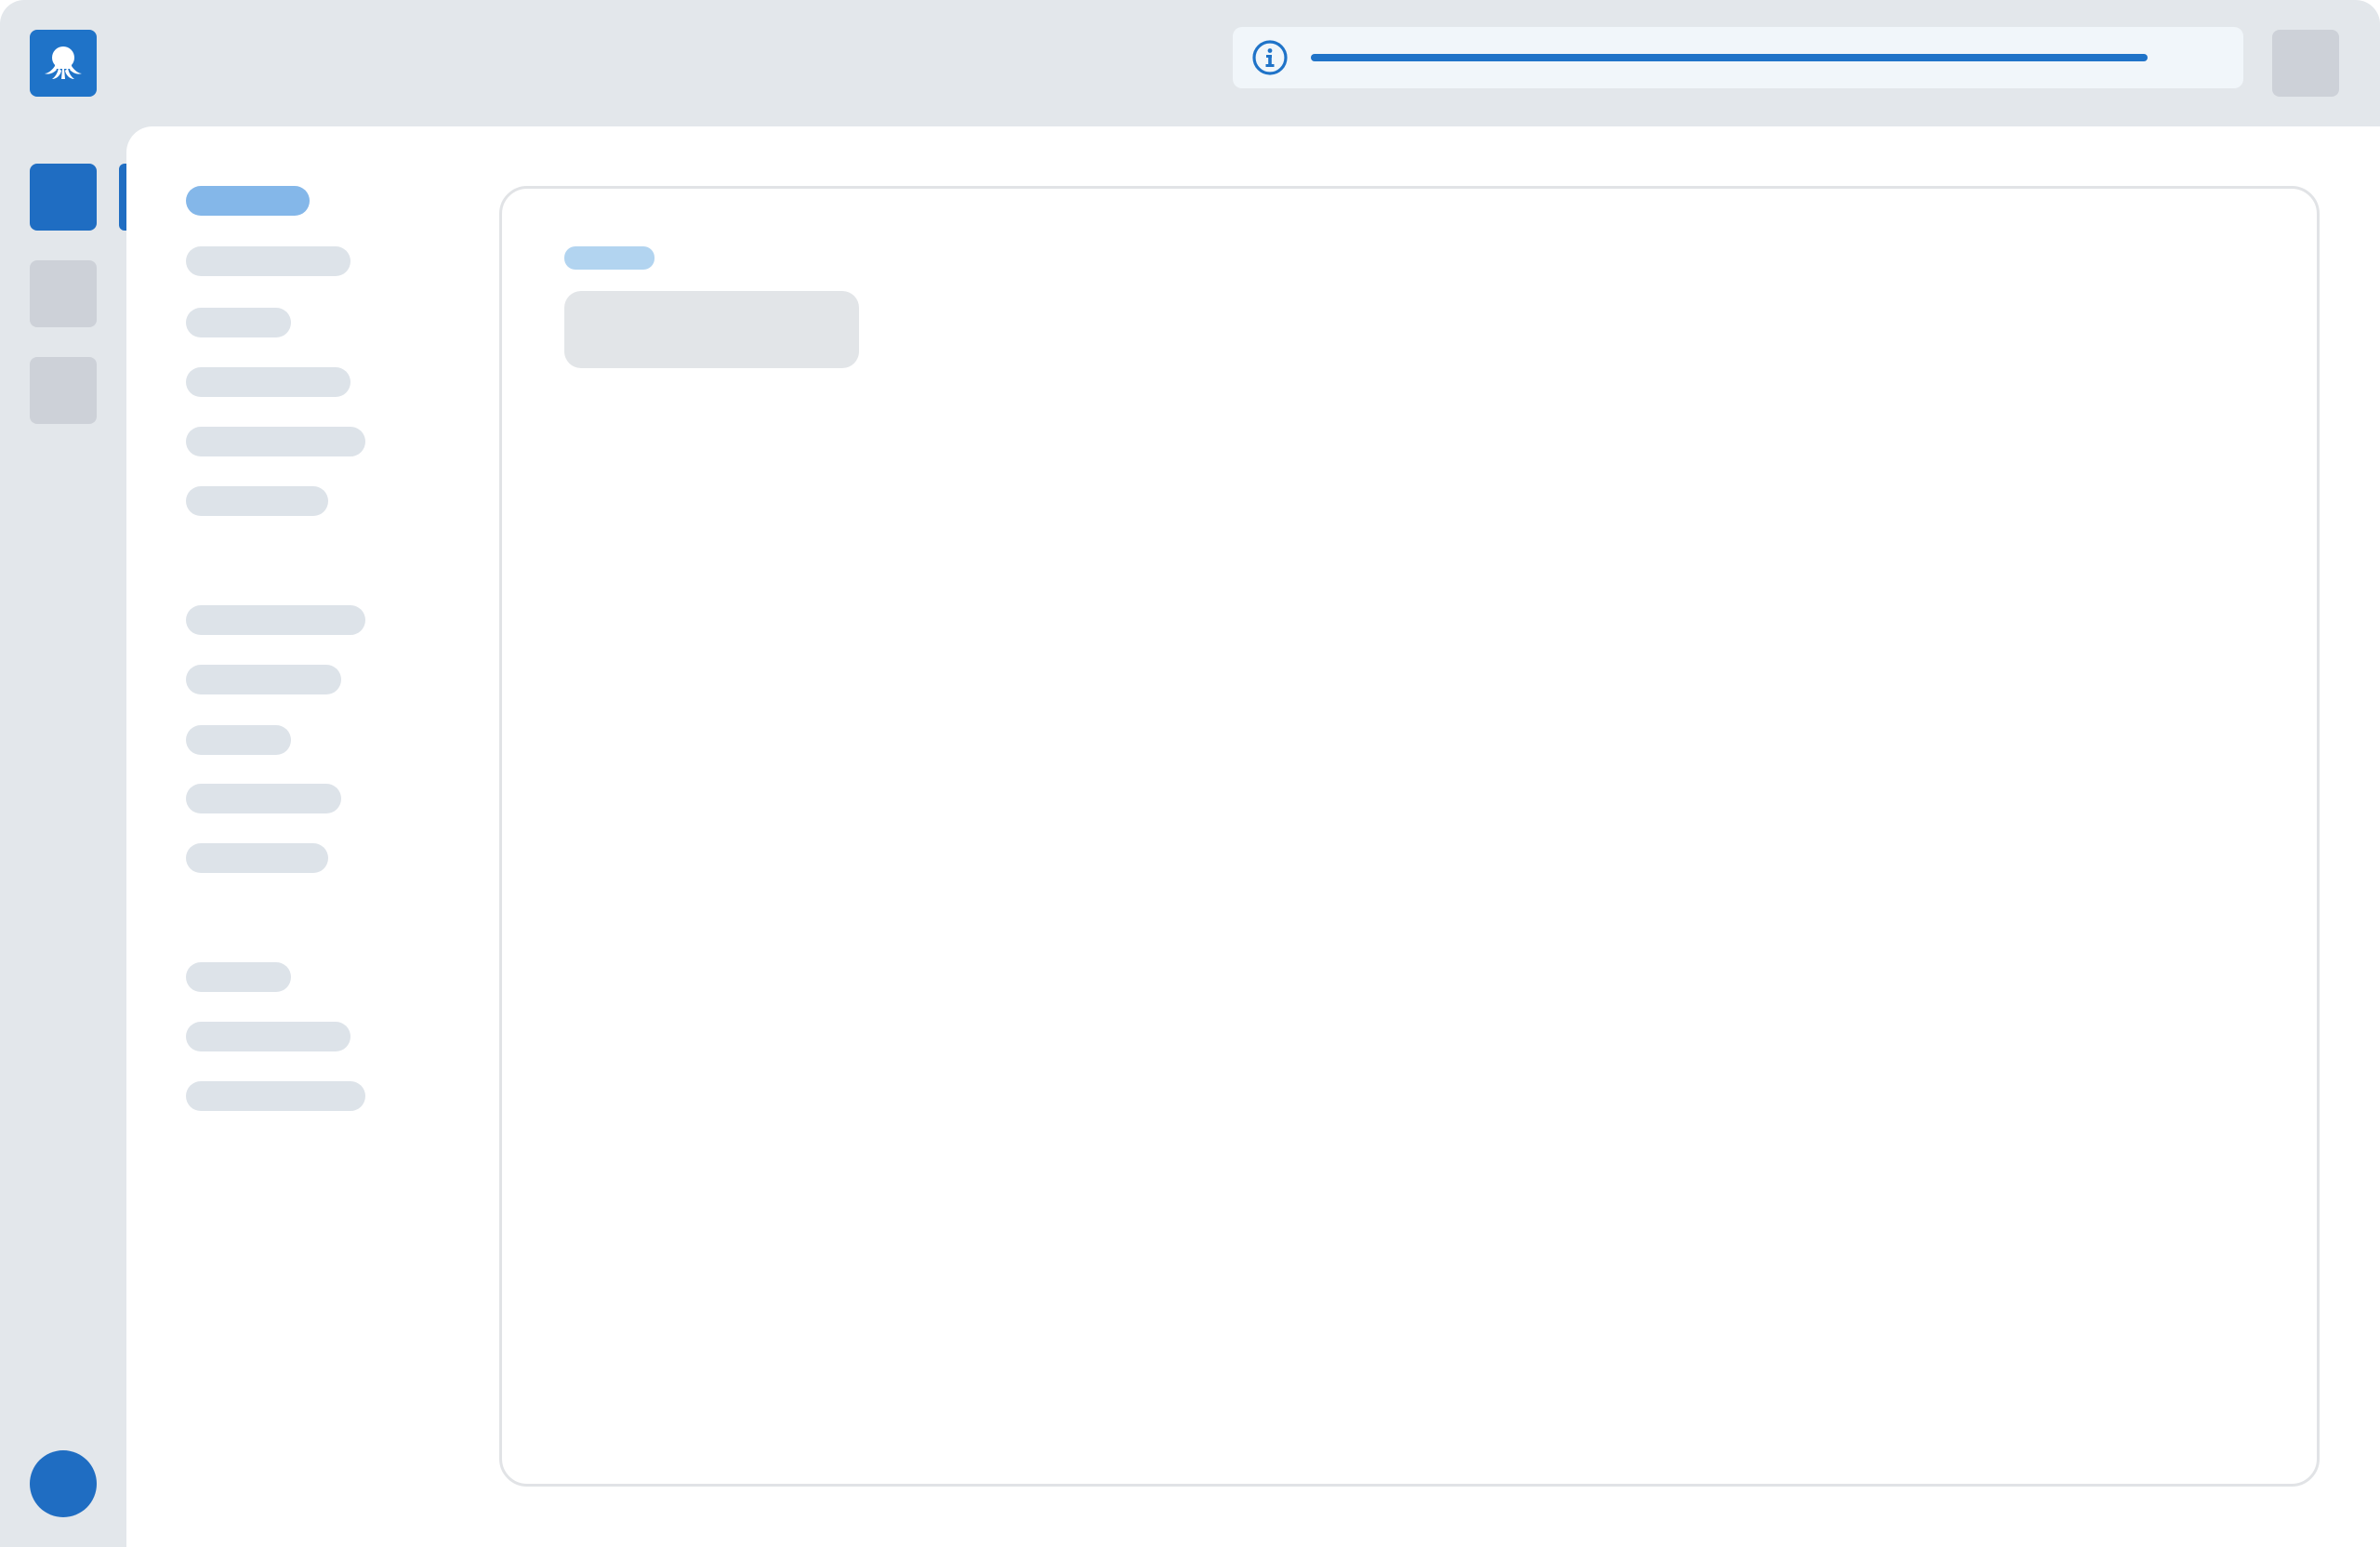 The height and width of the screenshot is (1547, 2380). I want to click on card-eyebrow-placeholder, so click(609, 258).